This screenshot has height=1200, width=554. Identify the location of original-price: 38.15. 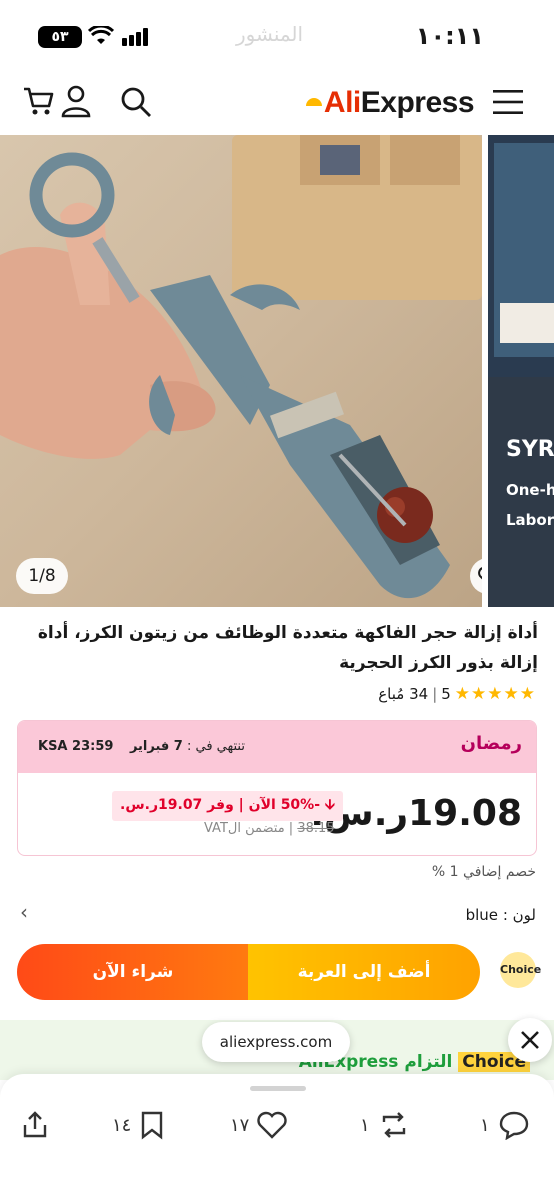
(316, 828).